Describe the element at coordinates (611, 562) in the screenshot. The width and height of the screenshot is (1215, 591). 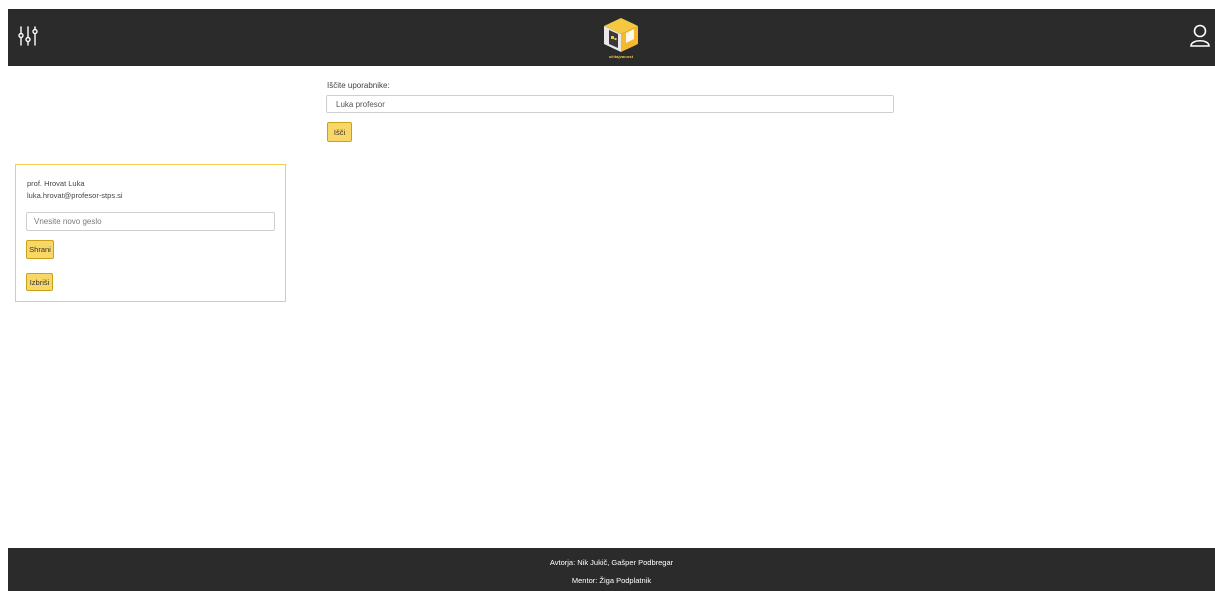
I see `footer-authors: Avtorja: Nik Jukič, Gašper Podbregar` at that location.